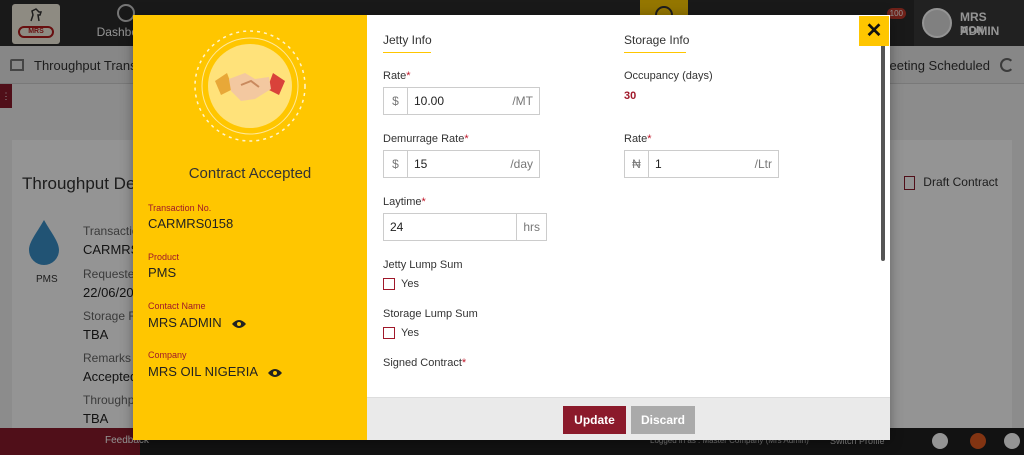 Image resolution: width=1024 pixels, height=455 pixels. What do you see at coordinates (423, 265) in the screenshot?
I see `jetty-lump-sum-label: Jetty Lump Sum` at bounding box center [423, 265].